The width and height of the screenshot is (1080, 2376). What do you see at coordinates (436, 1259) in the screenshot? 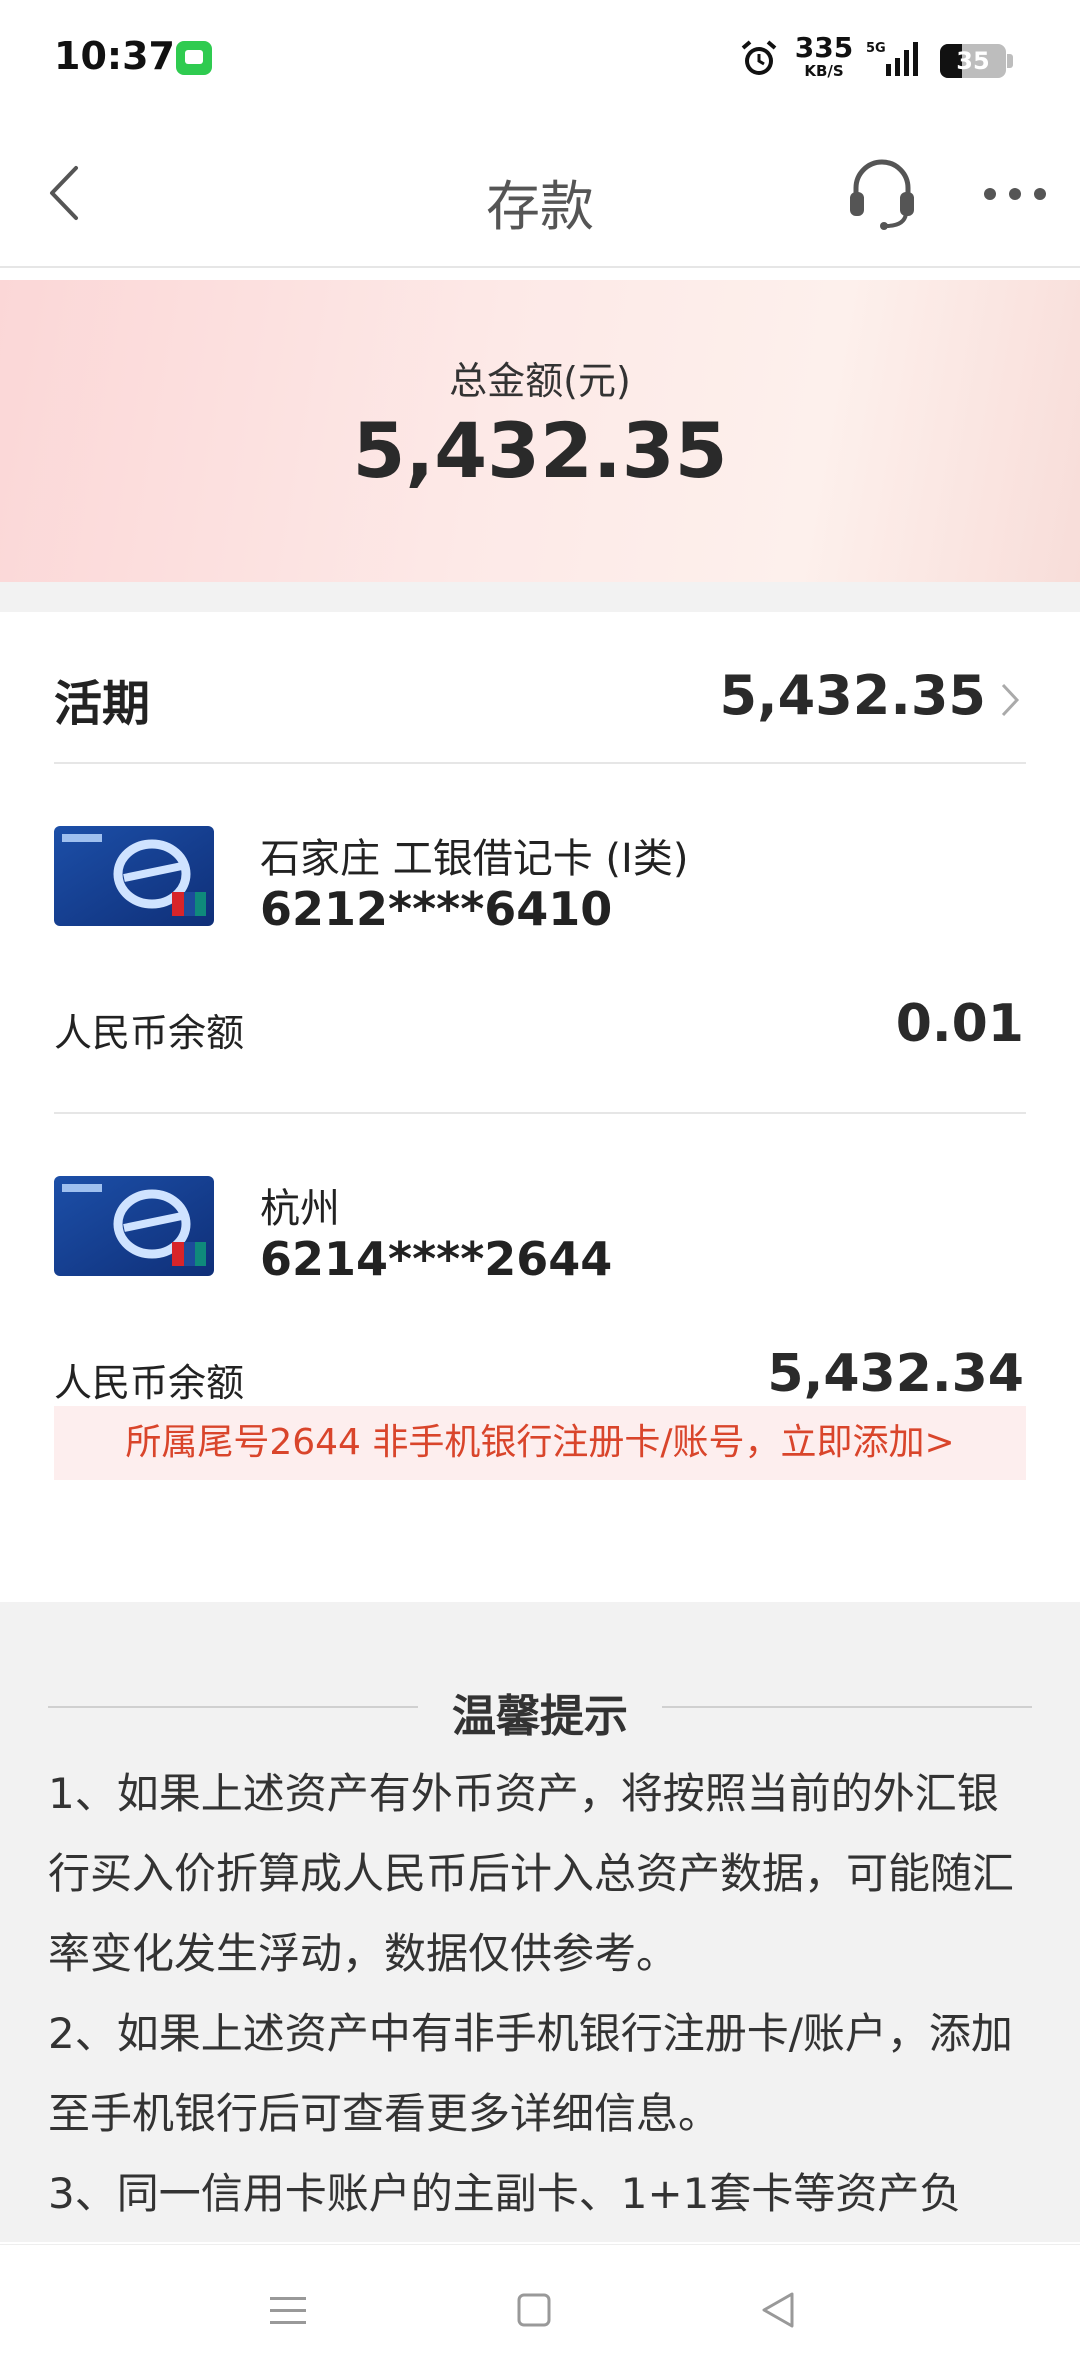
I see `account-number: 6214****2644` at bounding box center [436, 1259].